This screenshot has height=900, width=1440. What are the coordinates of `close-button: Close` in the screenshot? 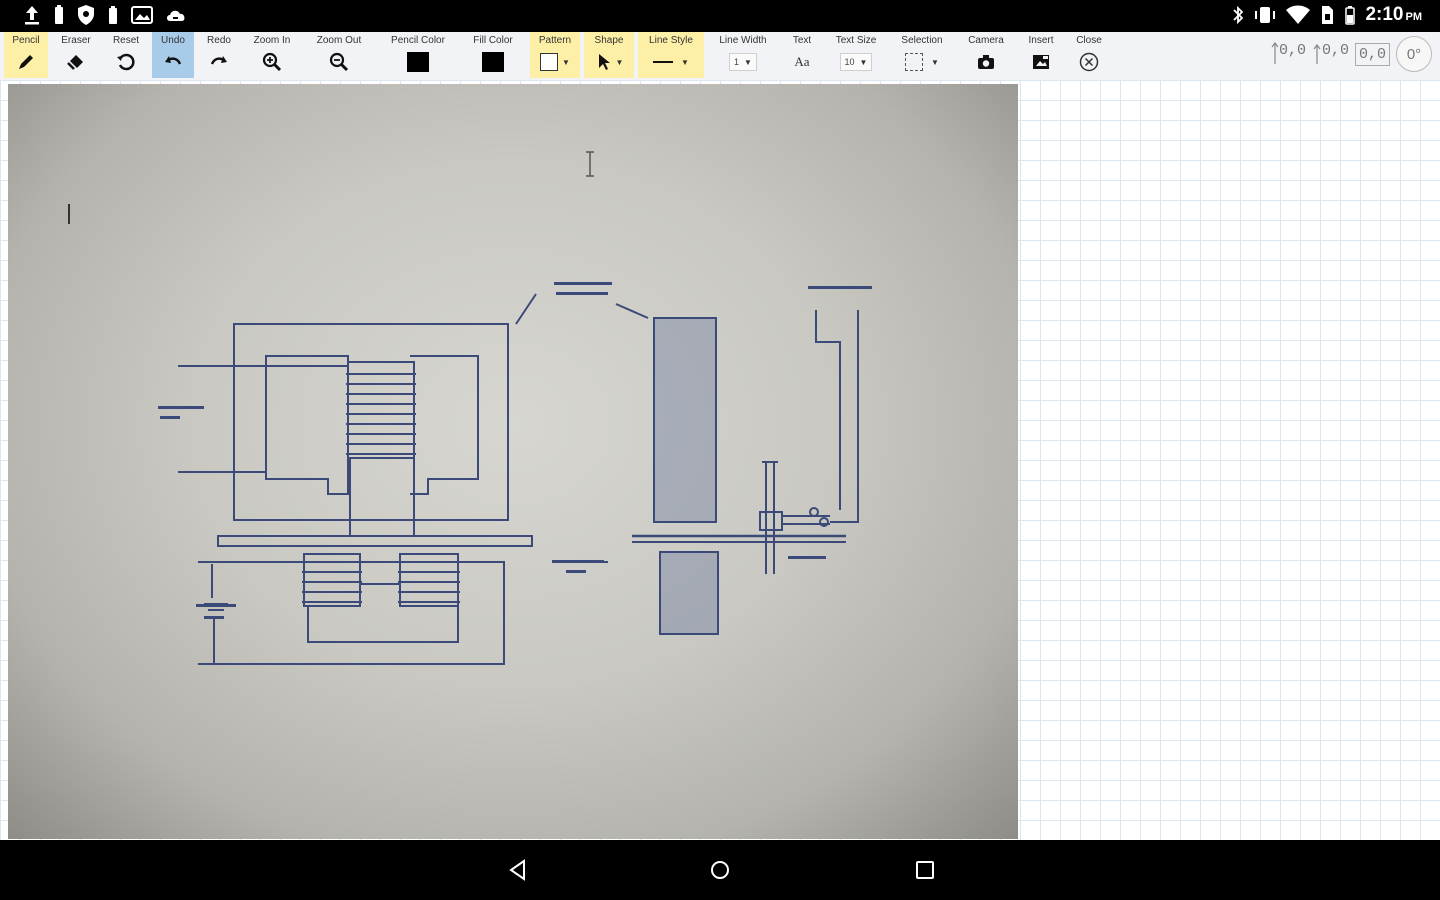 It's located at (1089, 55).